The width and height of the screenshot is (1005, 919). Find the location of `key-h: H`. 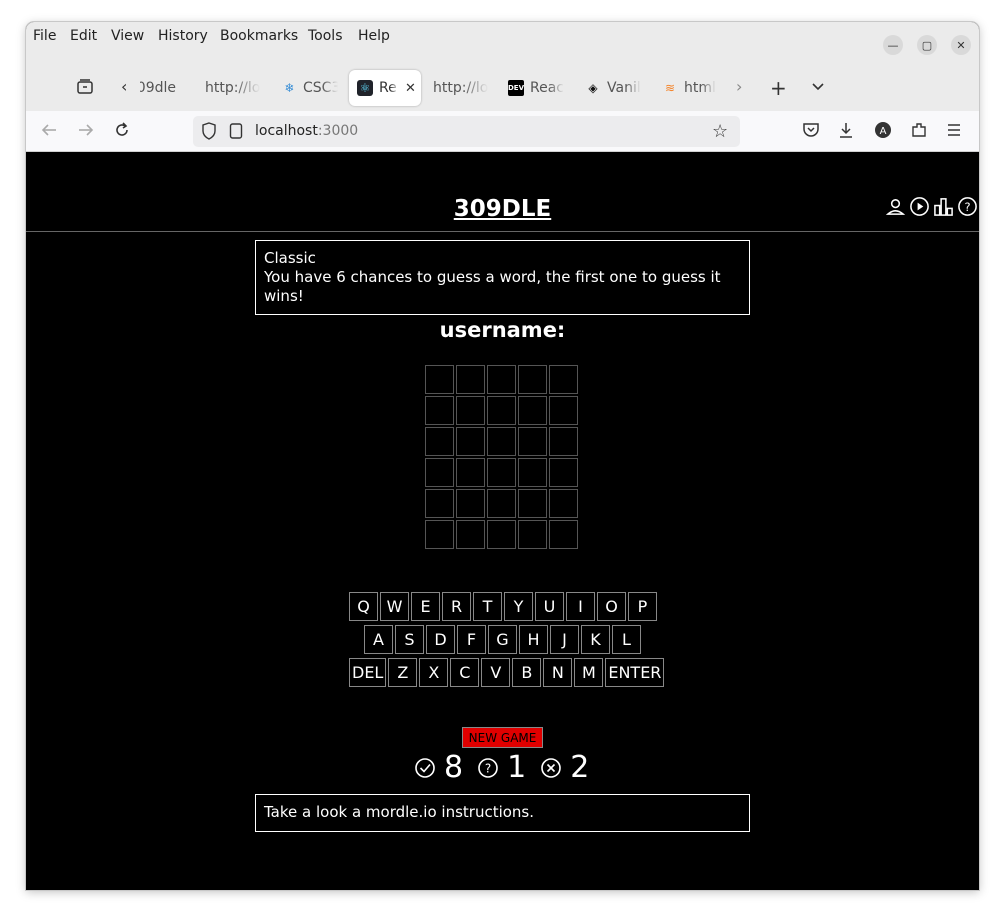

key-h: H is located at coordinates (533, 639).